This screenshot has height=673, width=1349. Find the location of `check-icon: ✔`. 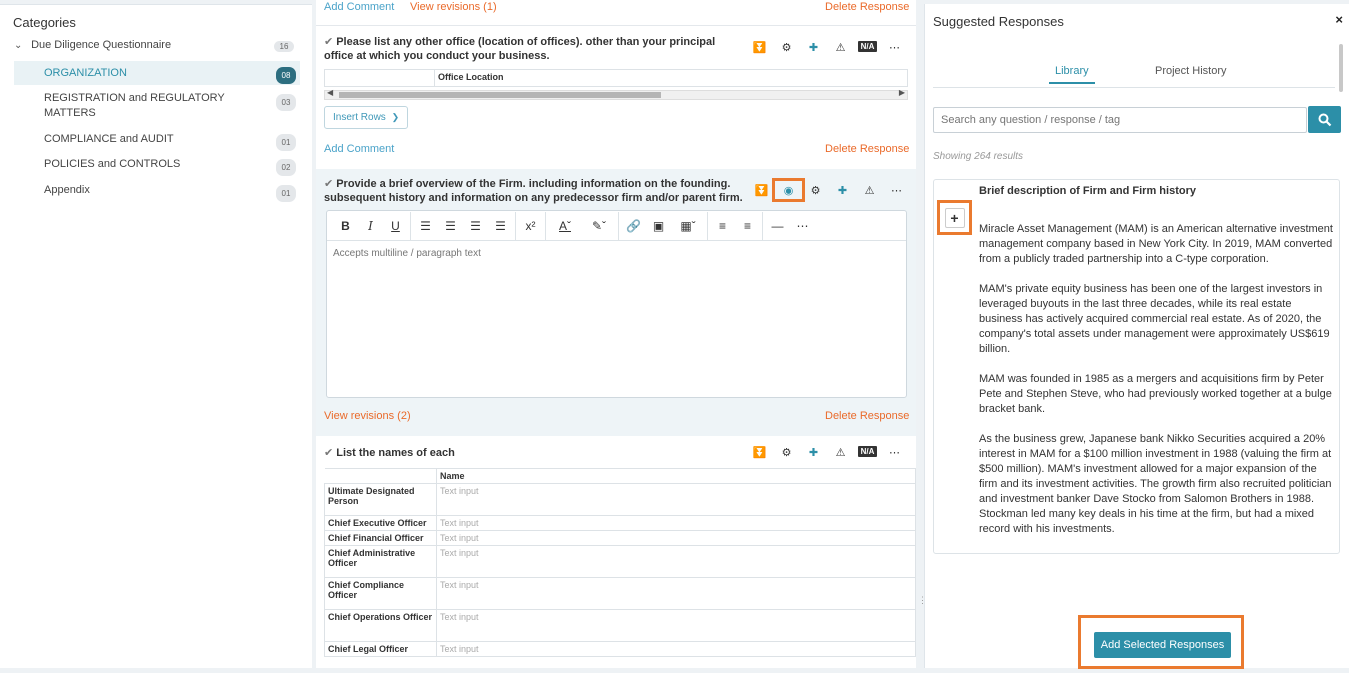

check-icon: ✔ is located at coordinates (329, 42).